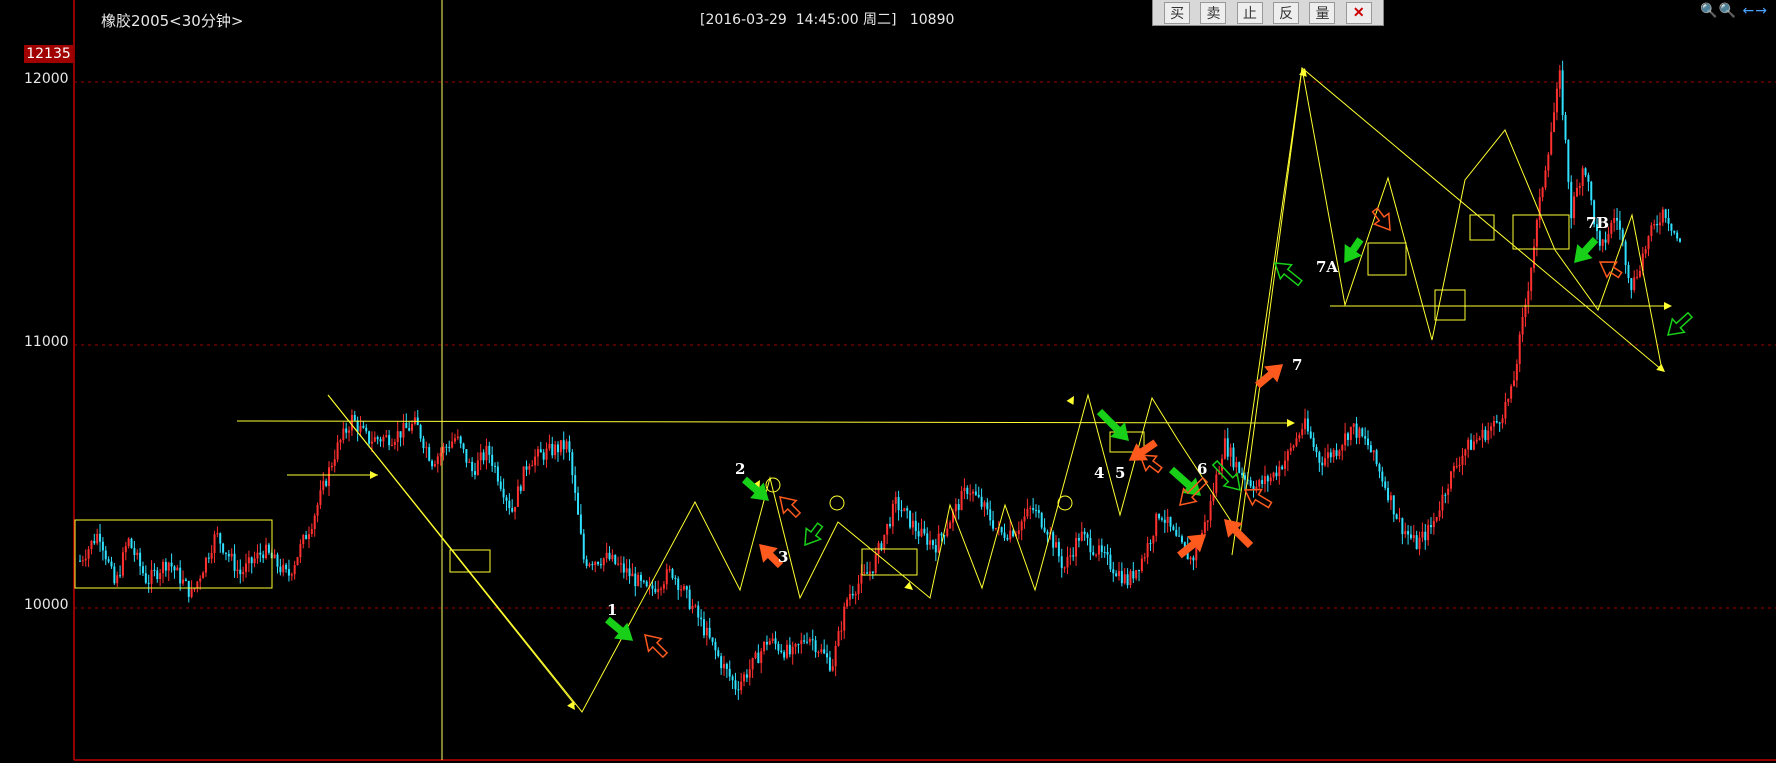 The height and width of the screenshot is (763, 1776). I want to click on sell-button: 卖, so click(1213, 12).